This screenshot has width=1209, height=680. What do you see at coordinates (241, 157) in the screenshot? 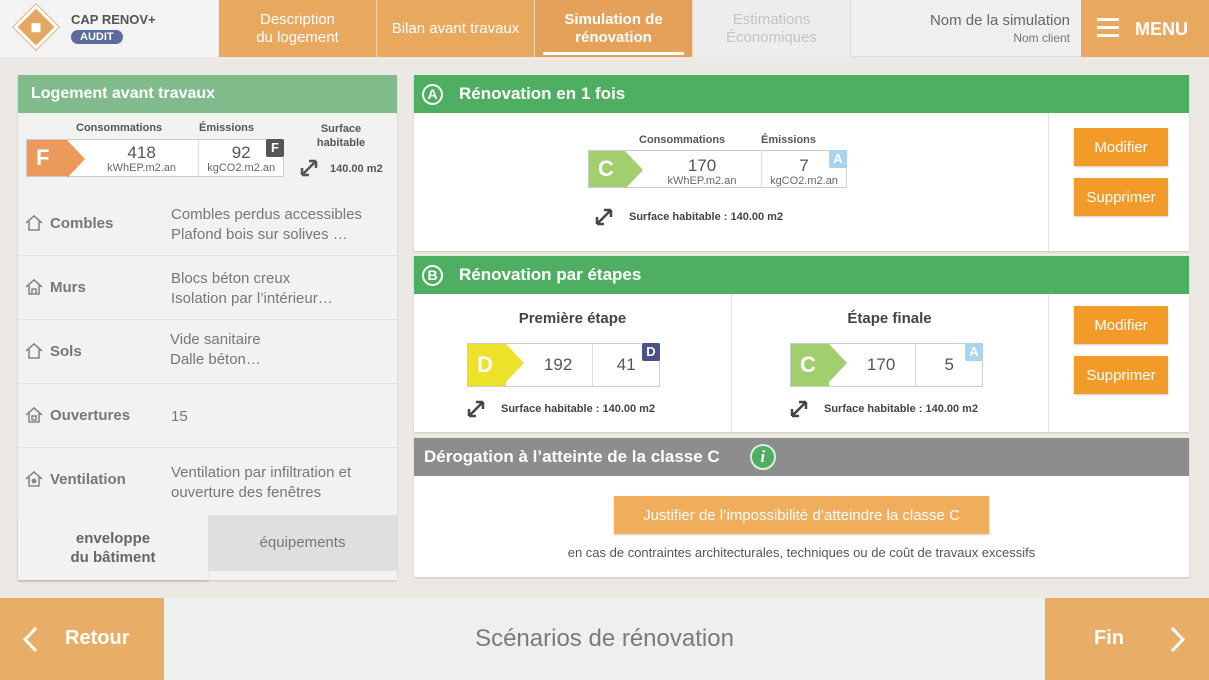
I see `before-emissions: 92 kgCO2.m2.an F` at bounding box center [241, 157].